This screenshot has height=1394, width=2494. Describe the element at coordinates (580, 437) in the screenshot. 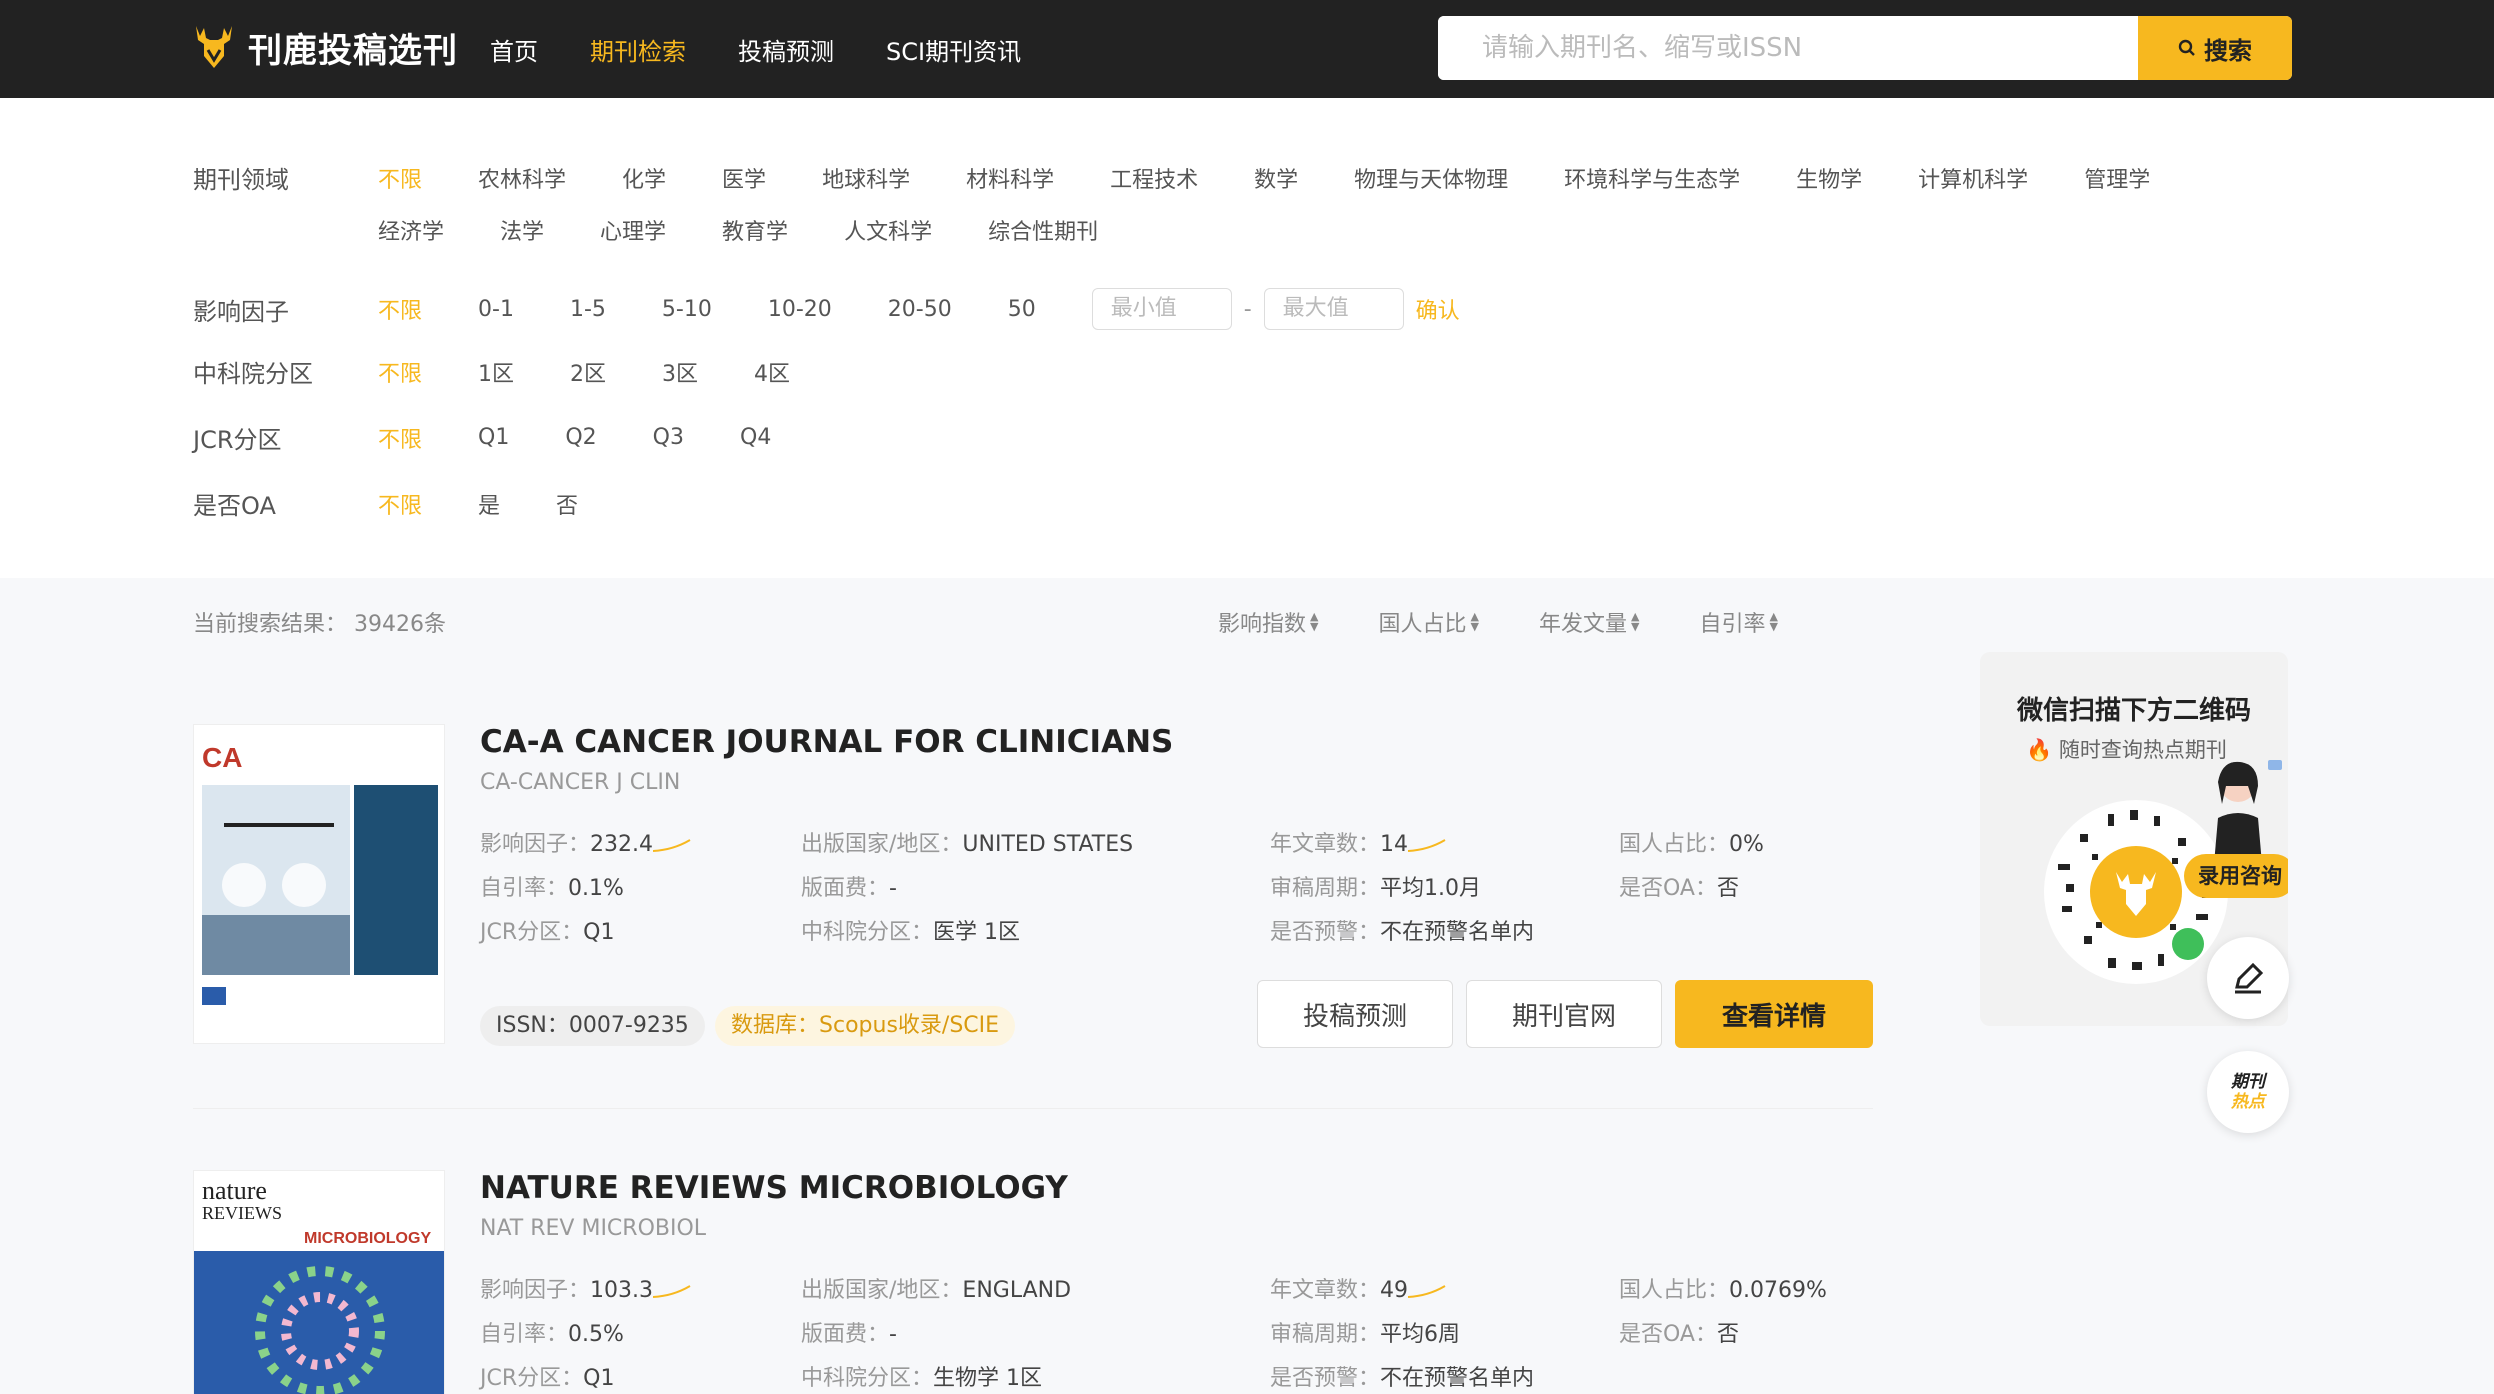

I see `jcr-option: Q2` at that location.